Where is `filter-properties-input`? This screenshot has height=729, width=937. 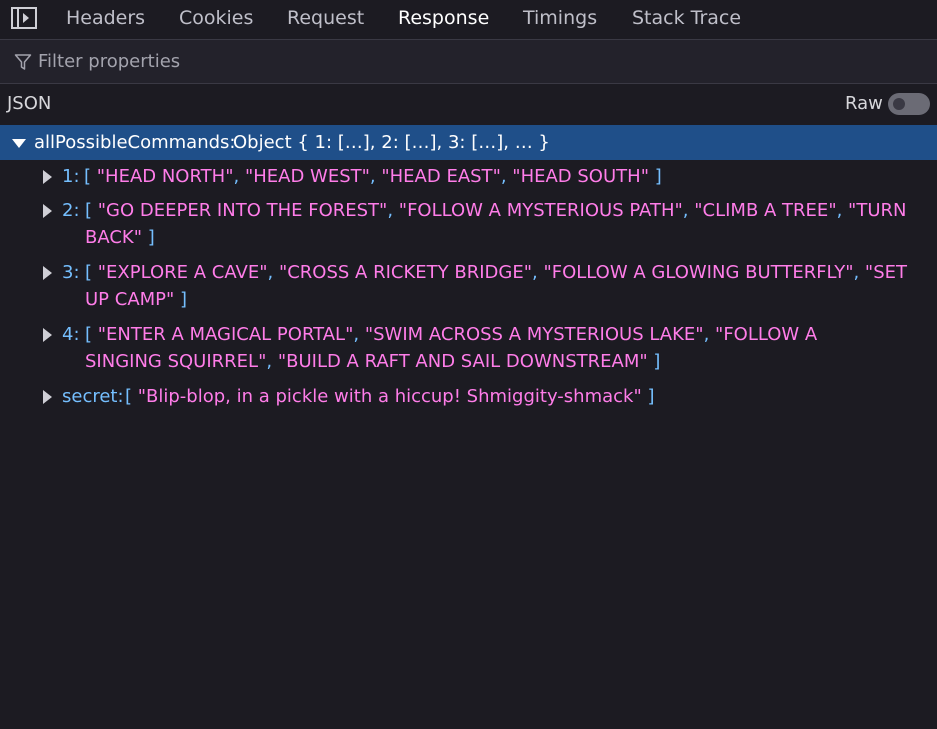
filter-properties-input is located at coordinates (478, 61).